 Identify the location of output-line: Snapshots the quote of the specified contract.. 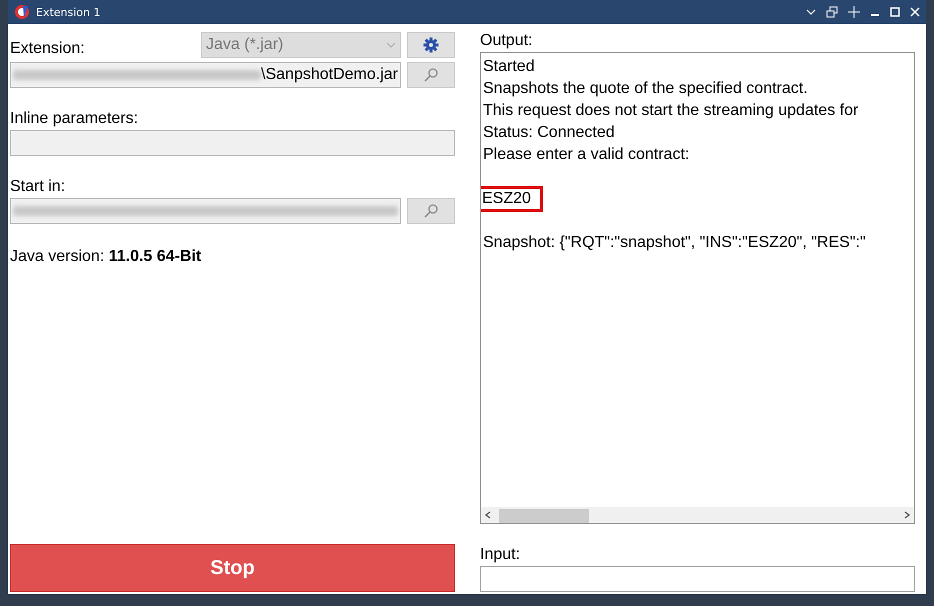
(645, 89).